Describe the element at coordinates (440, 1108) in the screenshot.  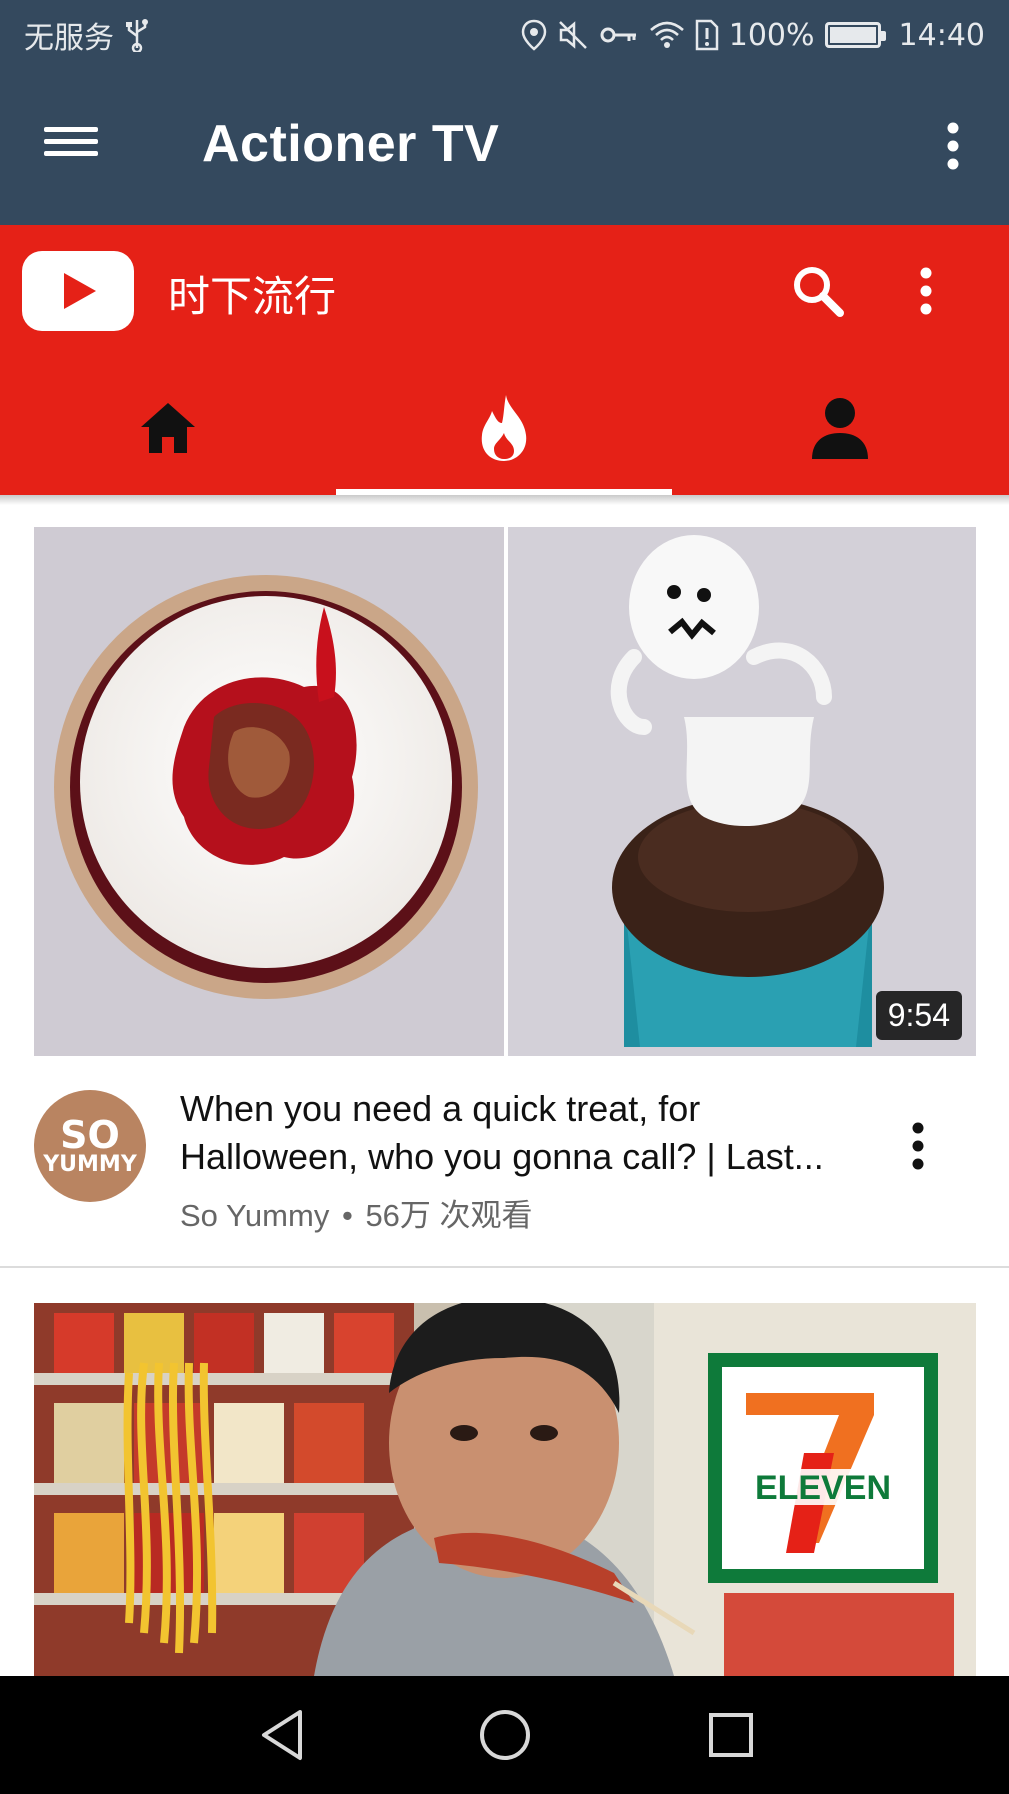
I see `video-title-line: When you need a quick treat, for` at that location.